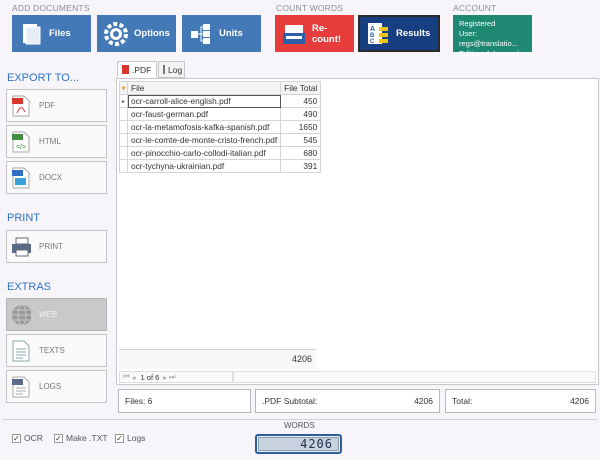 Image resolution: width=600 pixels, height=460 pixels. I want to click on texts-button: TEXTS, so click(56, 350).